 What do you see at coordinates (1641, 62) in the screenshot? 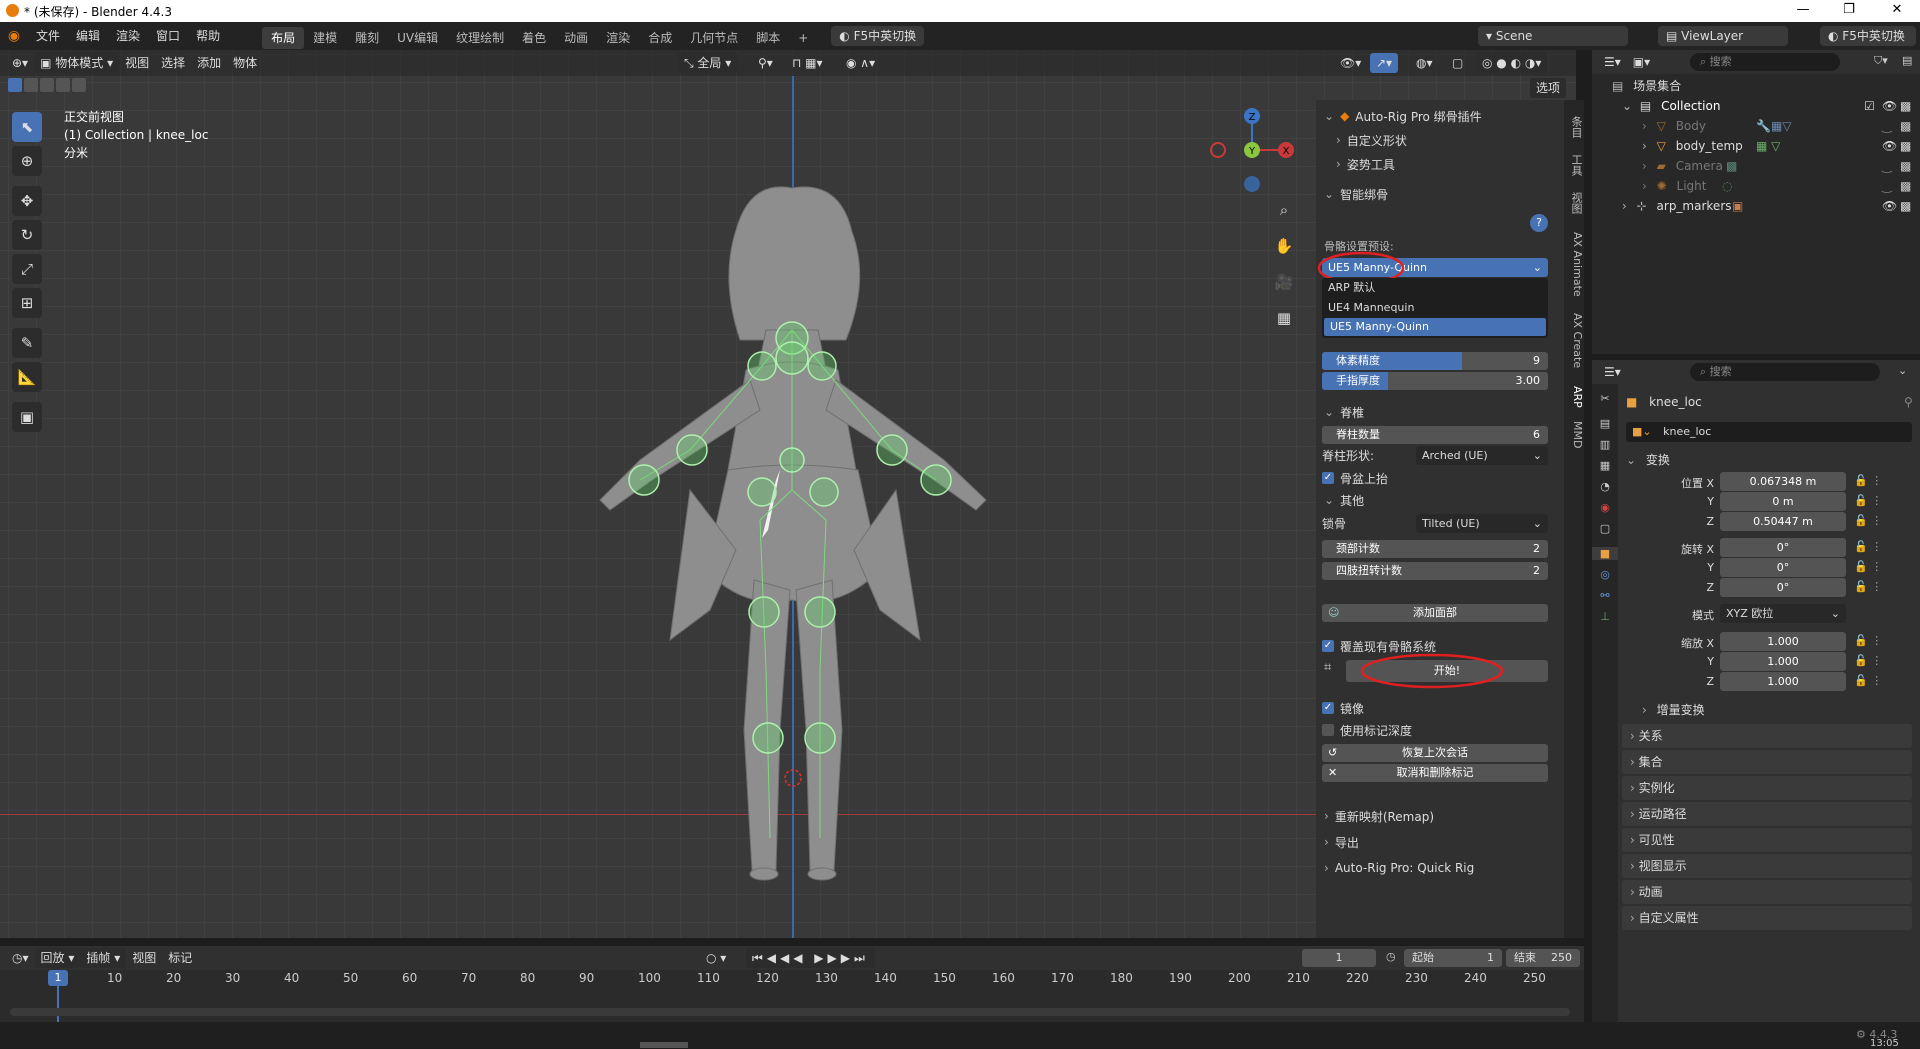
I see `display-mode-icon: ▣▾` at bounding box center [1641, 62].